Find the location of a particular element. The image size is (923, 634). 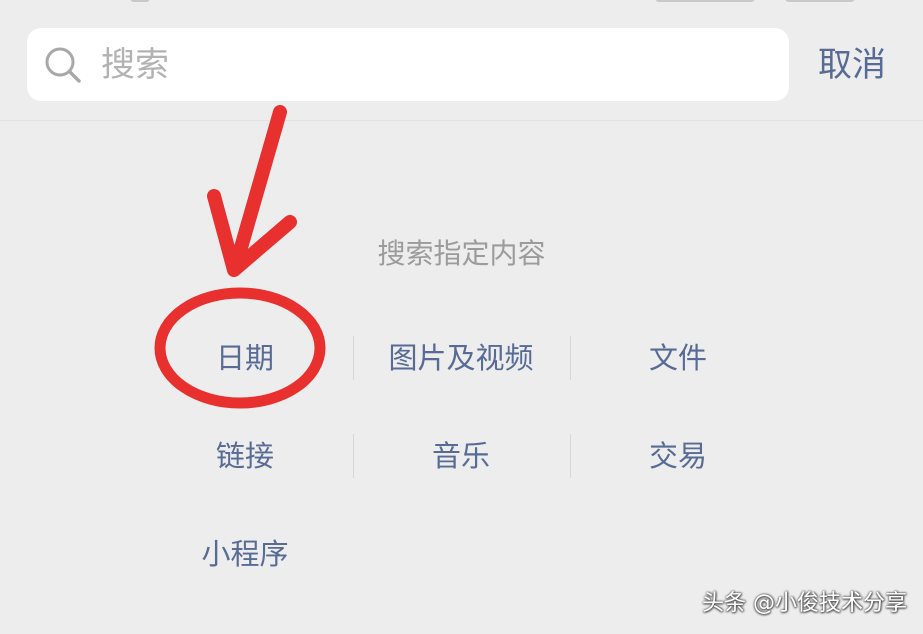

category-music: 音乐 is located at coordinates (461, 456).